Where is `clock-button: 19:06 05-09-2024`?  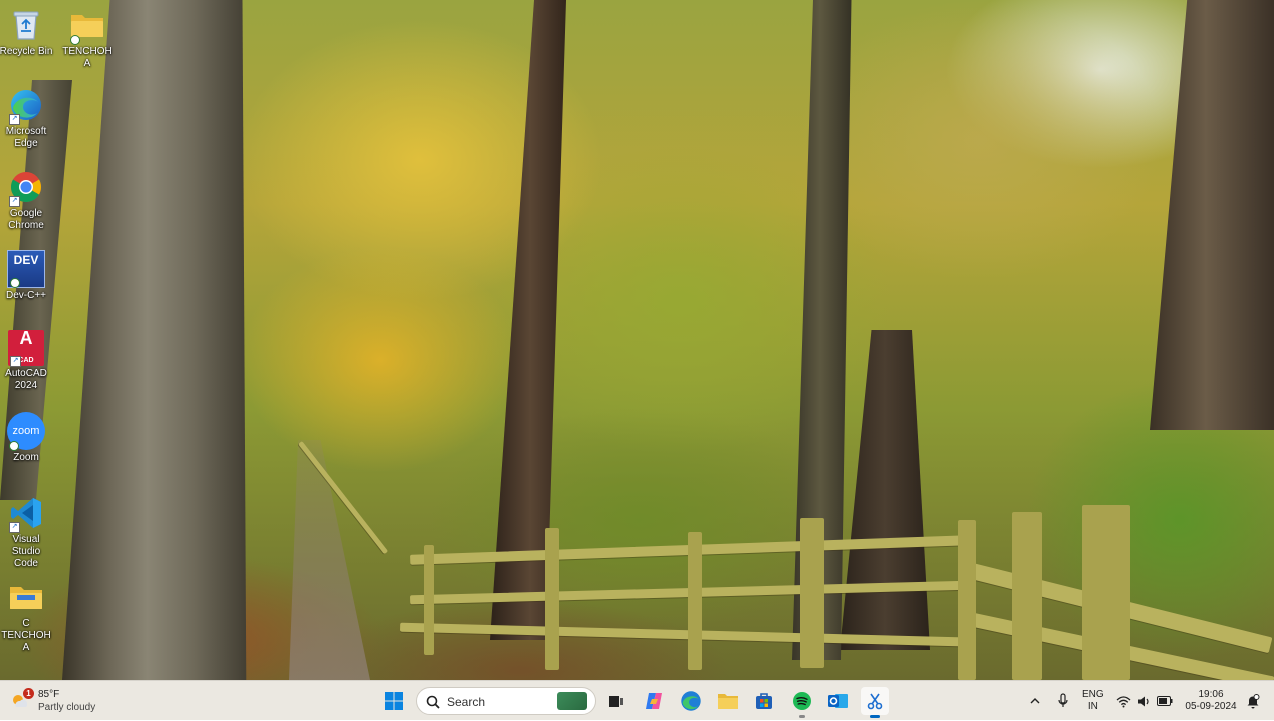
clock-button: 19:06 05-09-2024 is located at coordinates (1211, 701).